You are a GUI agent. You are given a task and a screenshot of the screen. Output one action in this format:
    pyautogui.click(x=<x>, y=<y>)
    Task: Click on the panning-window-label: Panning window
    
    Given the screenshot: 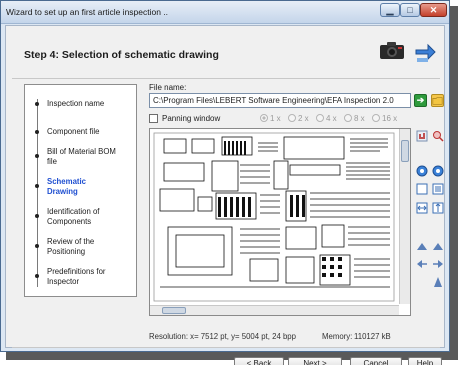 What is the action you would take?
    pyautogui.click(x=191, y=118)
    